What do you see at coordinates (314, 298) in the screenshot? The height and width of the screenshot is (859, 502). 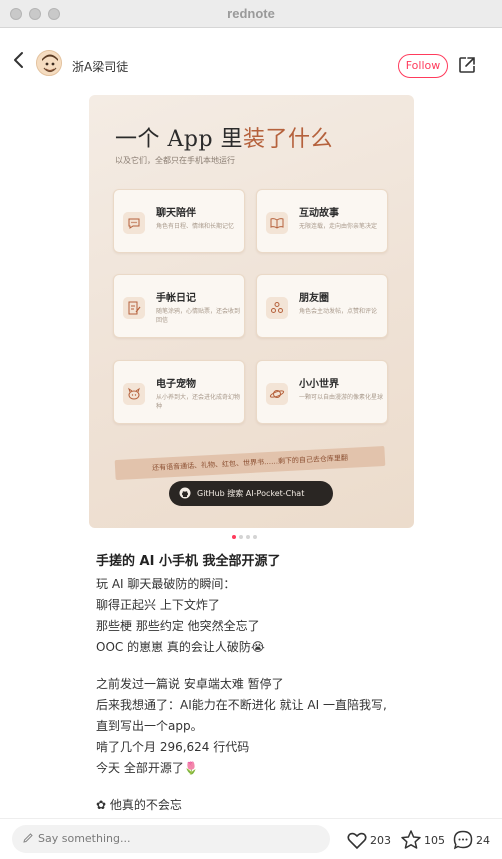 I see `feature-title: 朋友圈` at bounding box center [314, 298].